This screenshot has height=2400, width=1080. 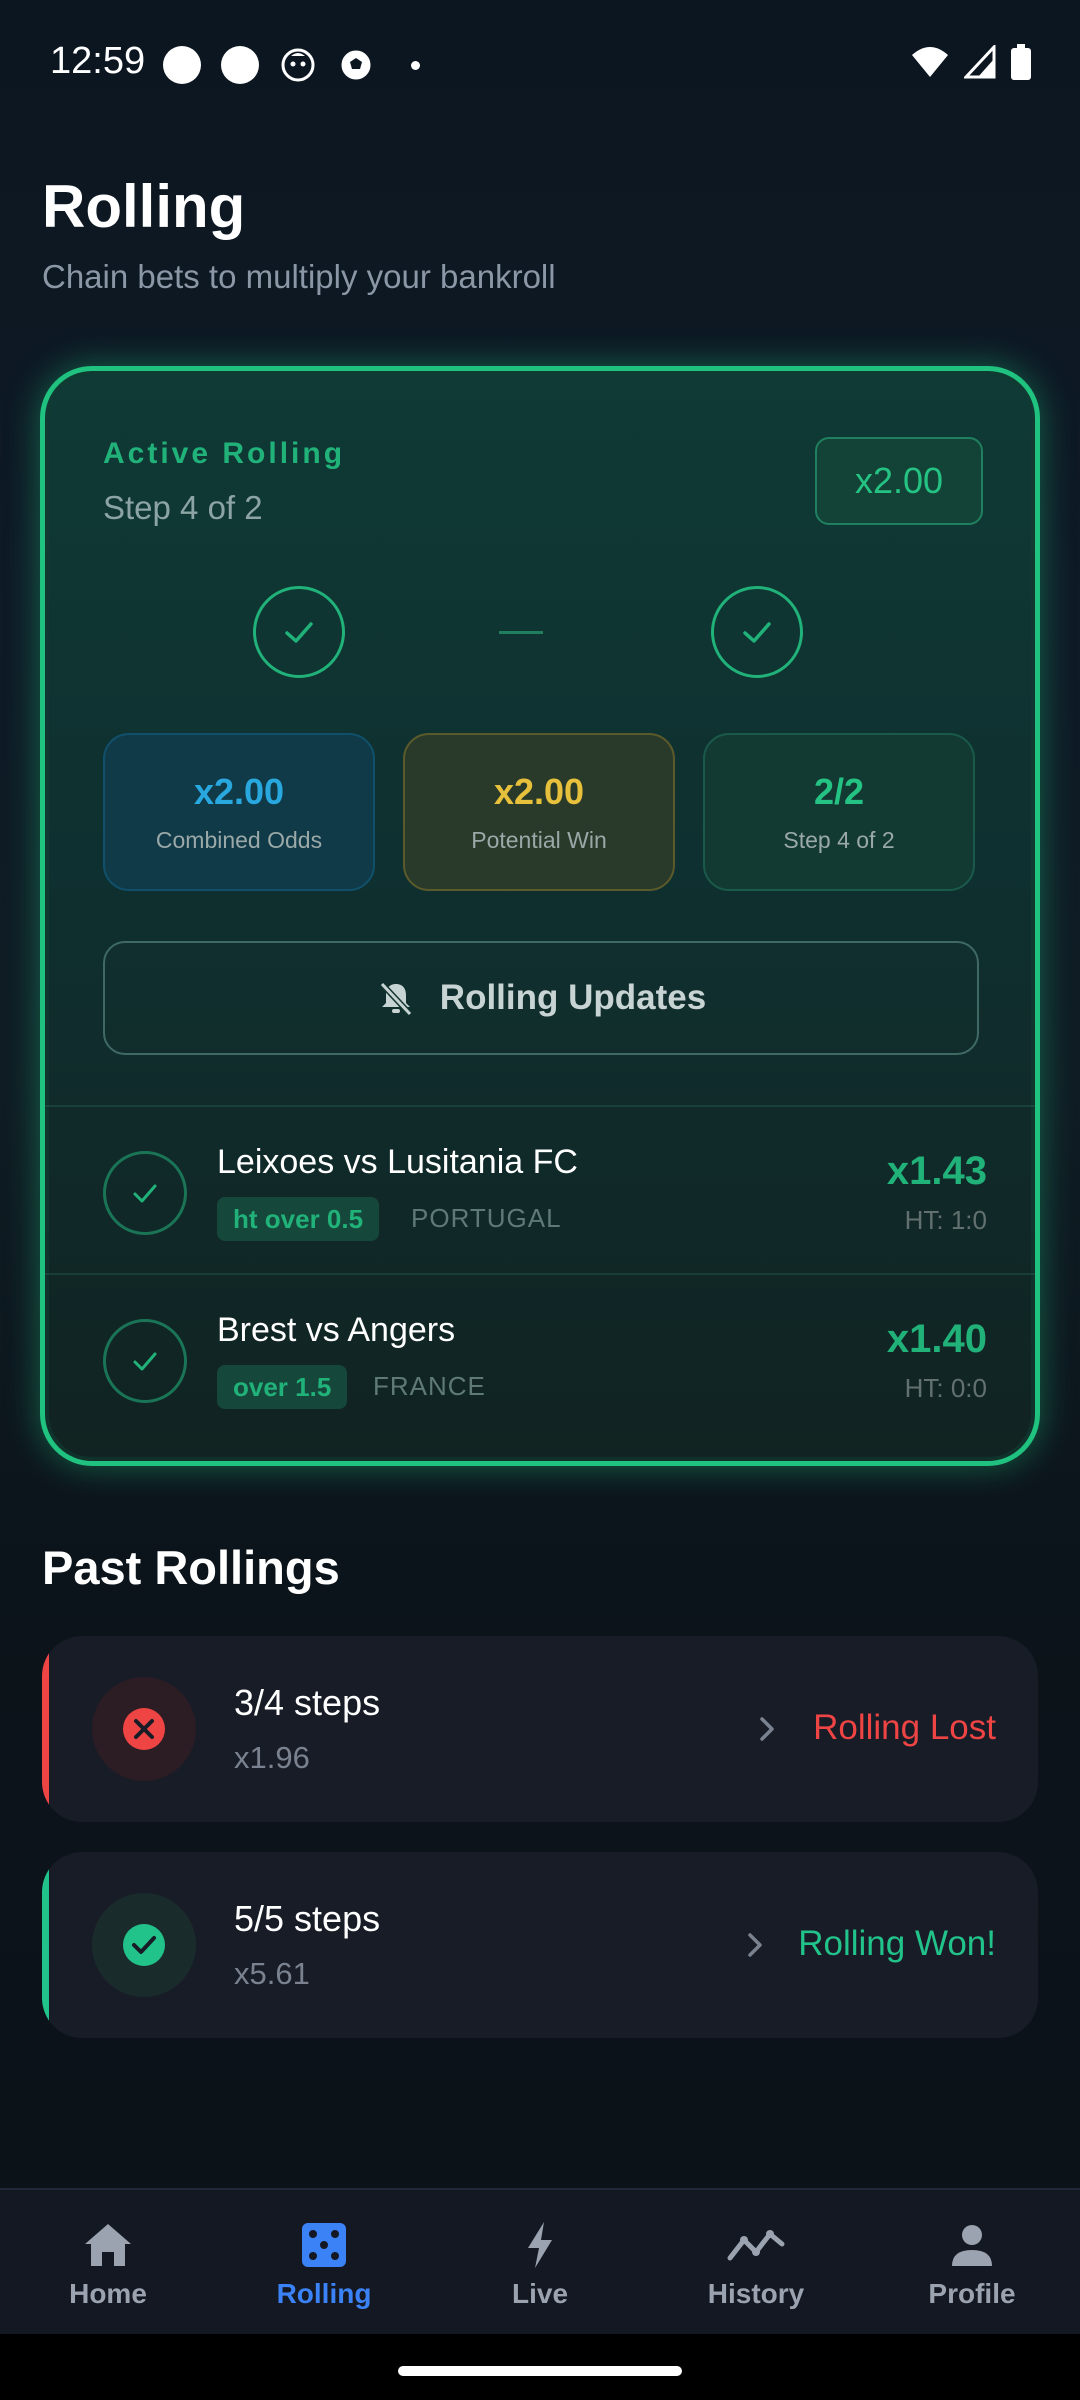 What do you see at coordinates (540, 2293) in the screenshot?
I see `nav-label: Live` at bounding box center [540, 2293].